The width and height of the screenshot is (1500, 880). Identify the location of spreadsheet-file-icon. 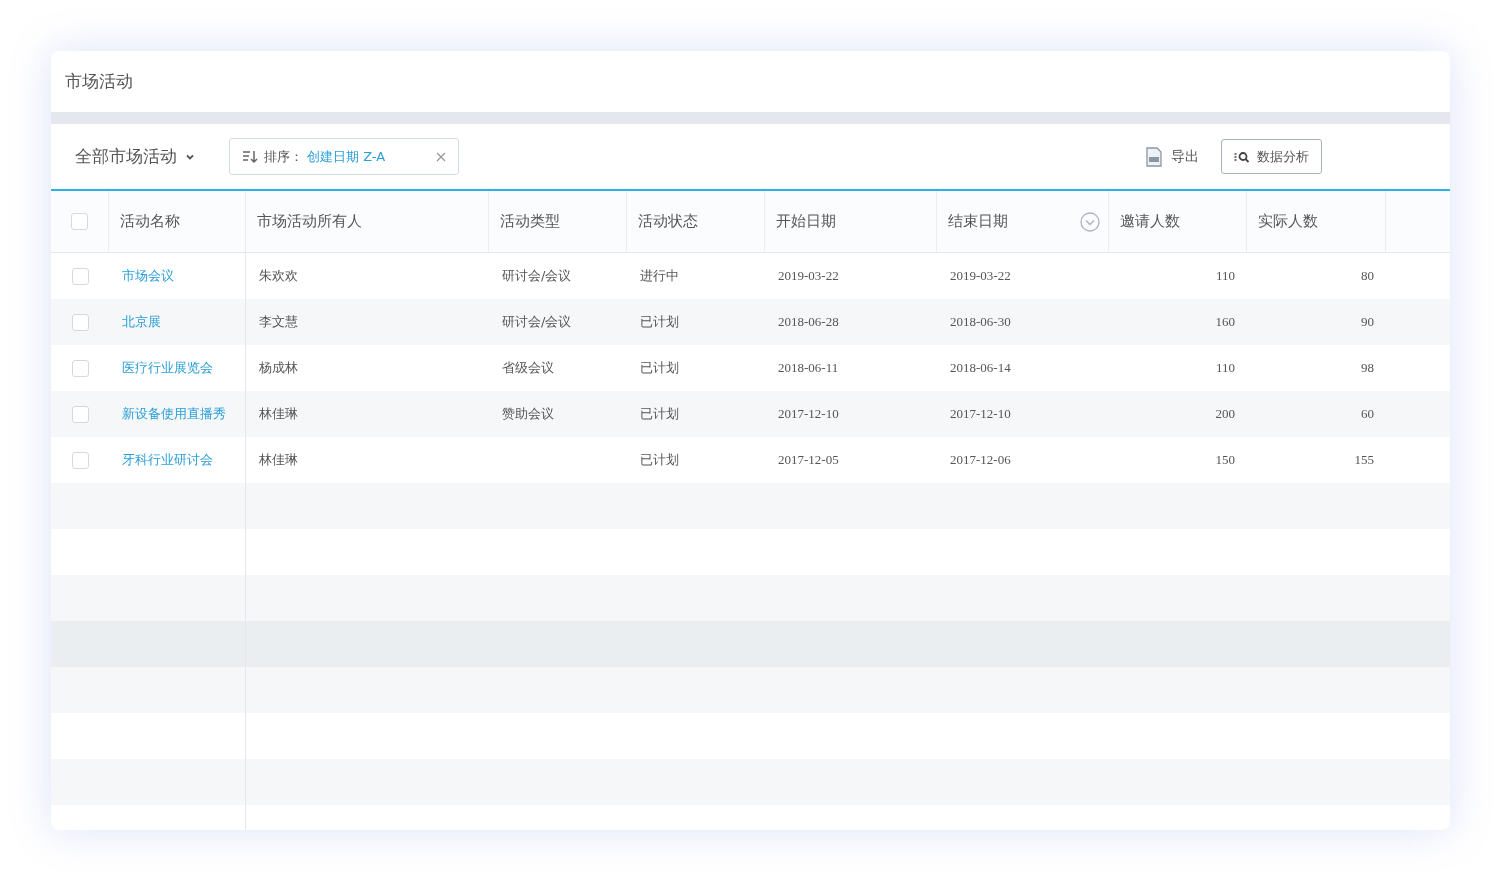
(1154, 156).